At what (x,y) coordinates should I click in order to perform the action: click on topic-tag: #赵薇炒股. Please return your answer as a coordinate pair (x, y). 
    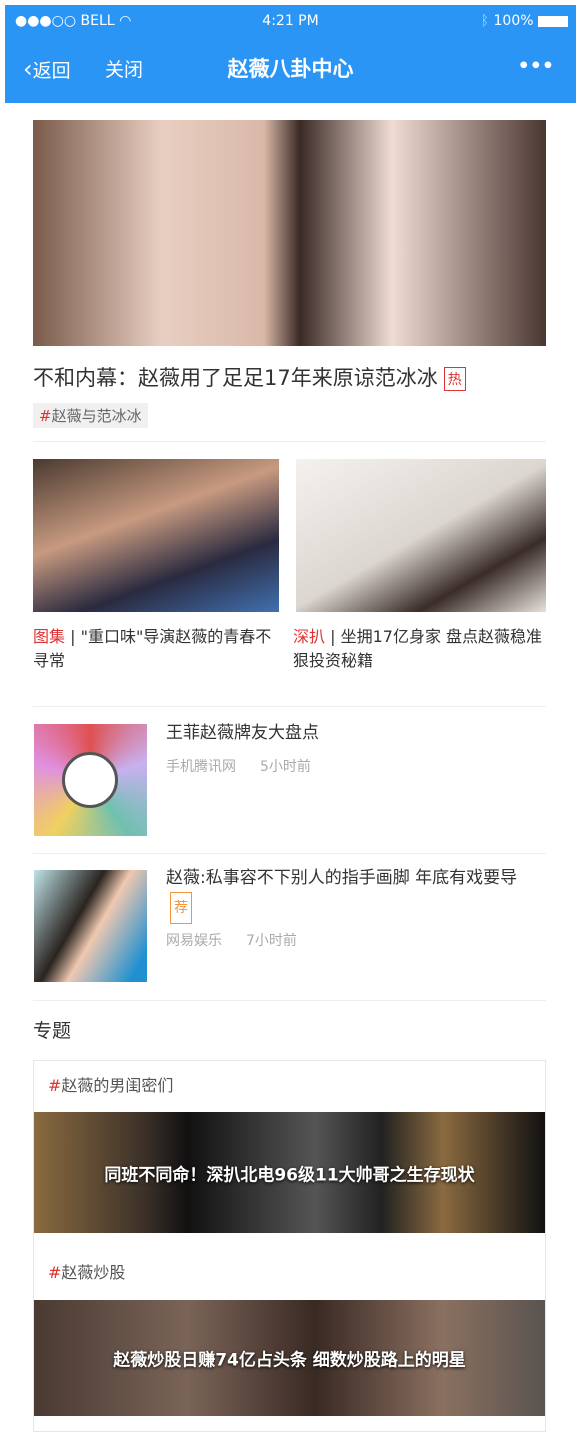
    Looking at the image, I should click on (86, 1271).